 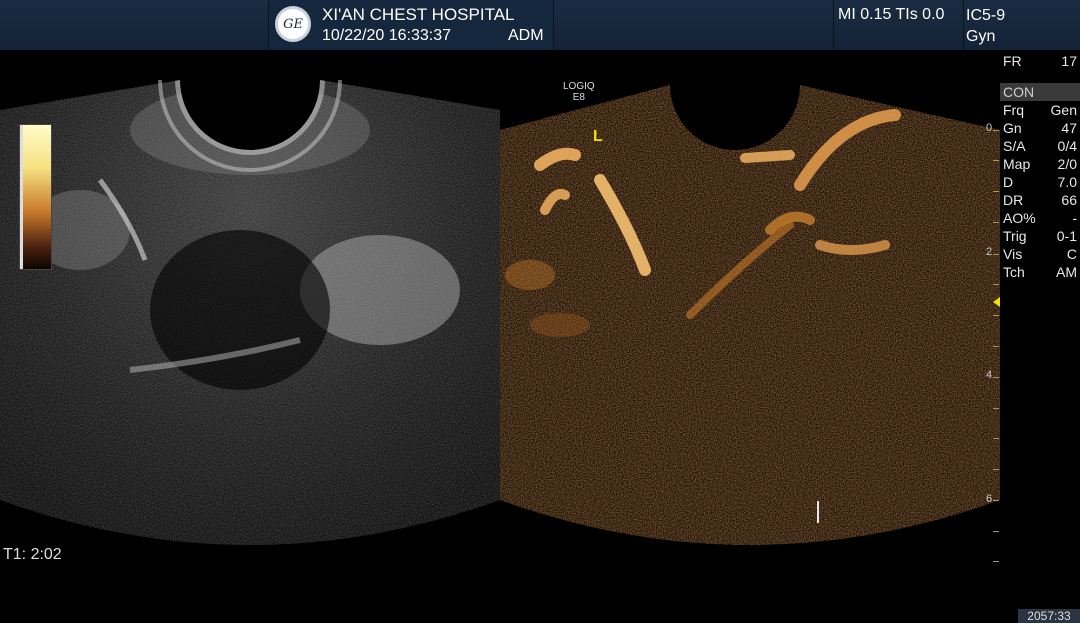 What do you see at coordinates (579, 86) in the screenshot?
I see `system-label-line1: LOGIQ` at bounding box center [579, 86].